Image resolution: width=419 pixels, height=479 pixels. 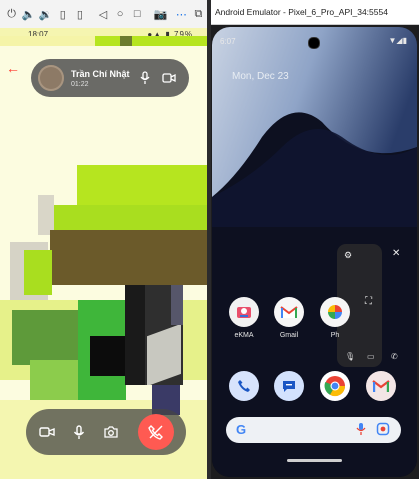 I want to click on call-controls-bar, so click(x=106, y=432).